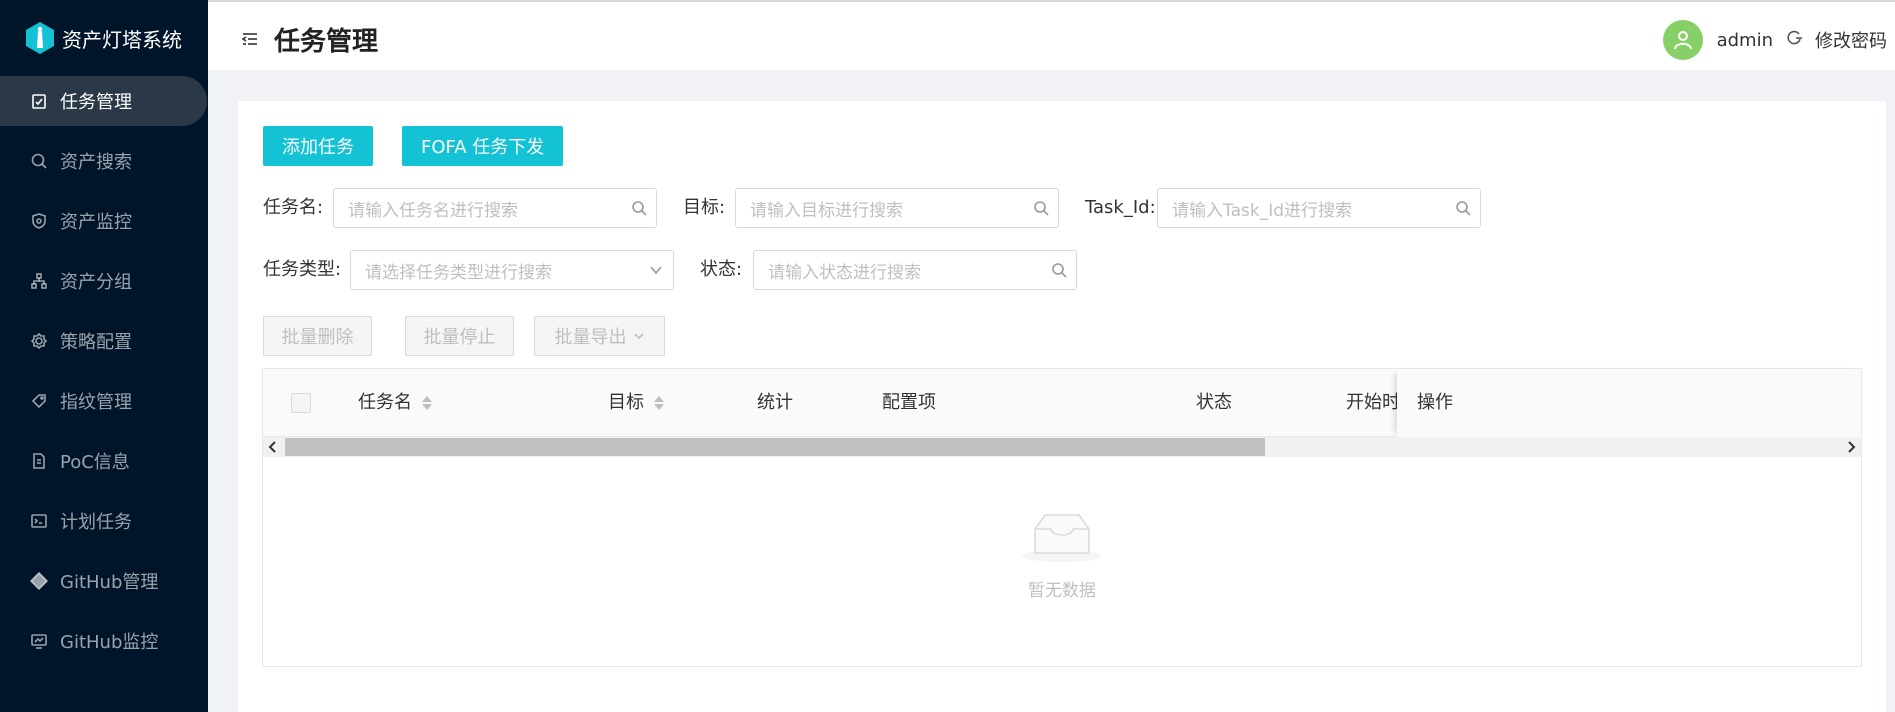 The width and height of the screenshot is (1895, 712). Describe the element at coordinates (1062, 403) in the screenshot. I see `table-header: 任务名 目标 统计 配置项 状态 开始时 操作` at that location.